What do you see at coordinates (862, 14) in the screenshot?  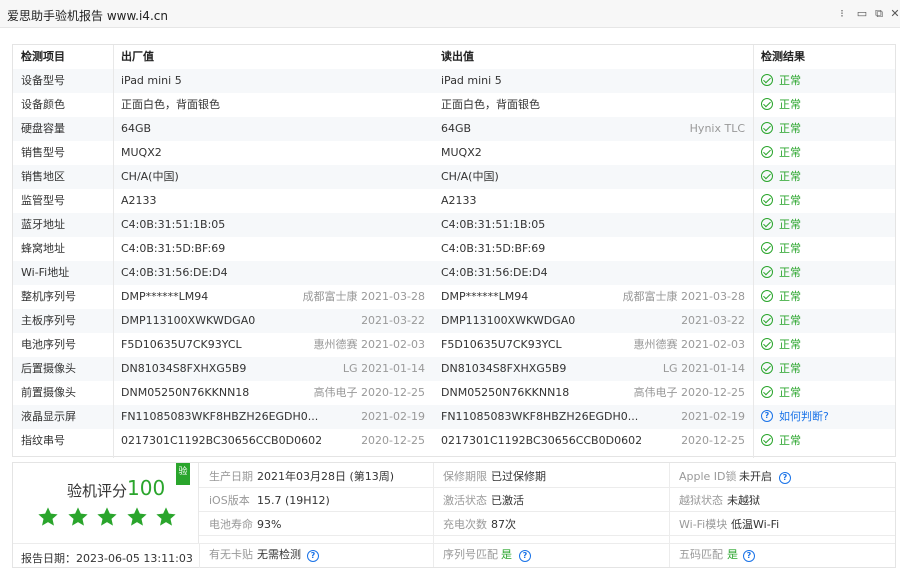 I see `minimize-icon: ▭` at bounding box center [862, 14].